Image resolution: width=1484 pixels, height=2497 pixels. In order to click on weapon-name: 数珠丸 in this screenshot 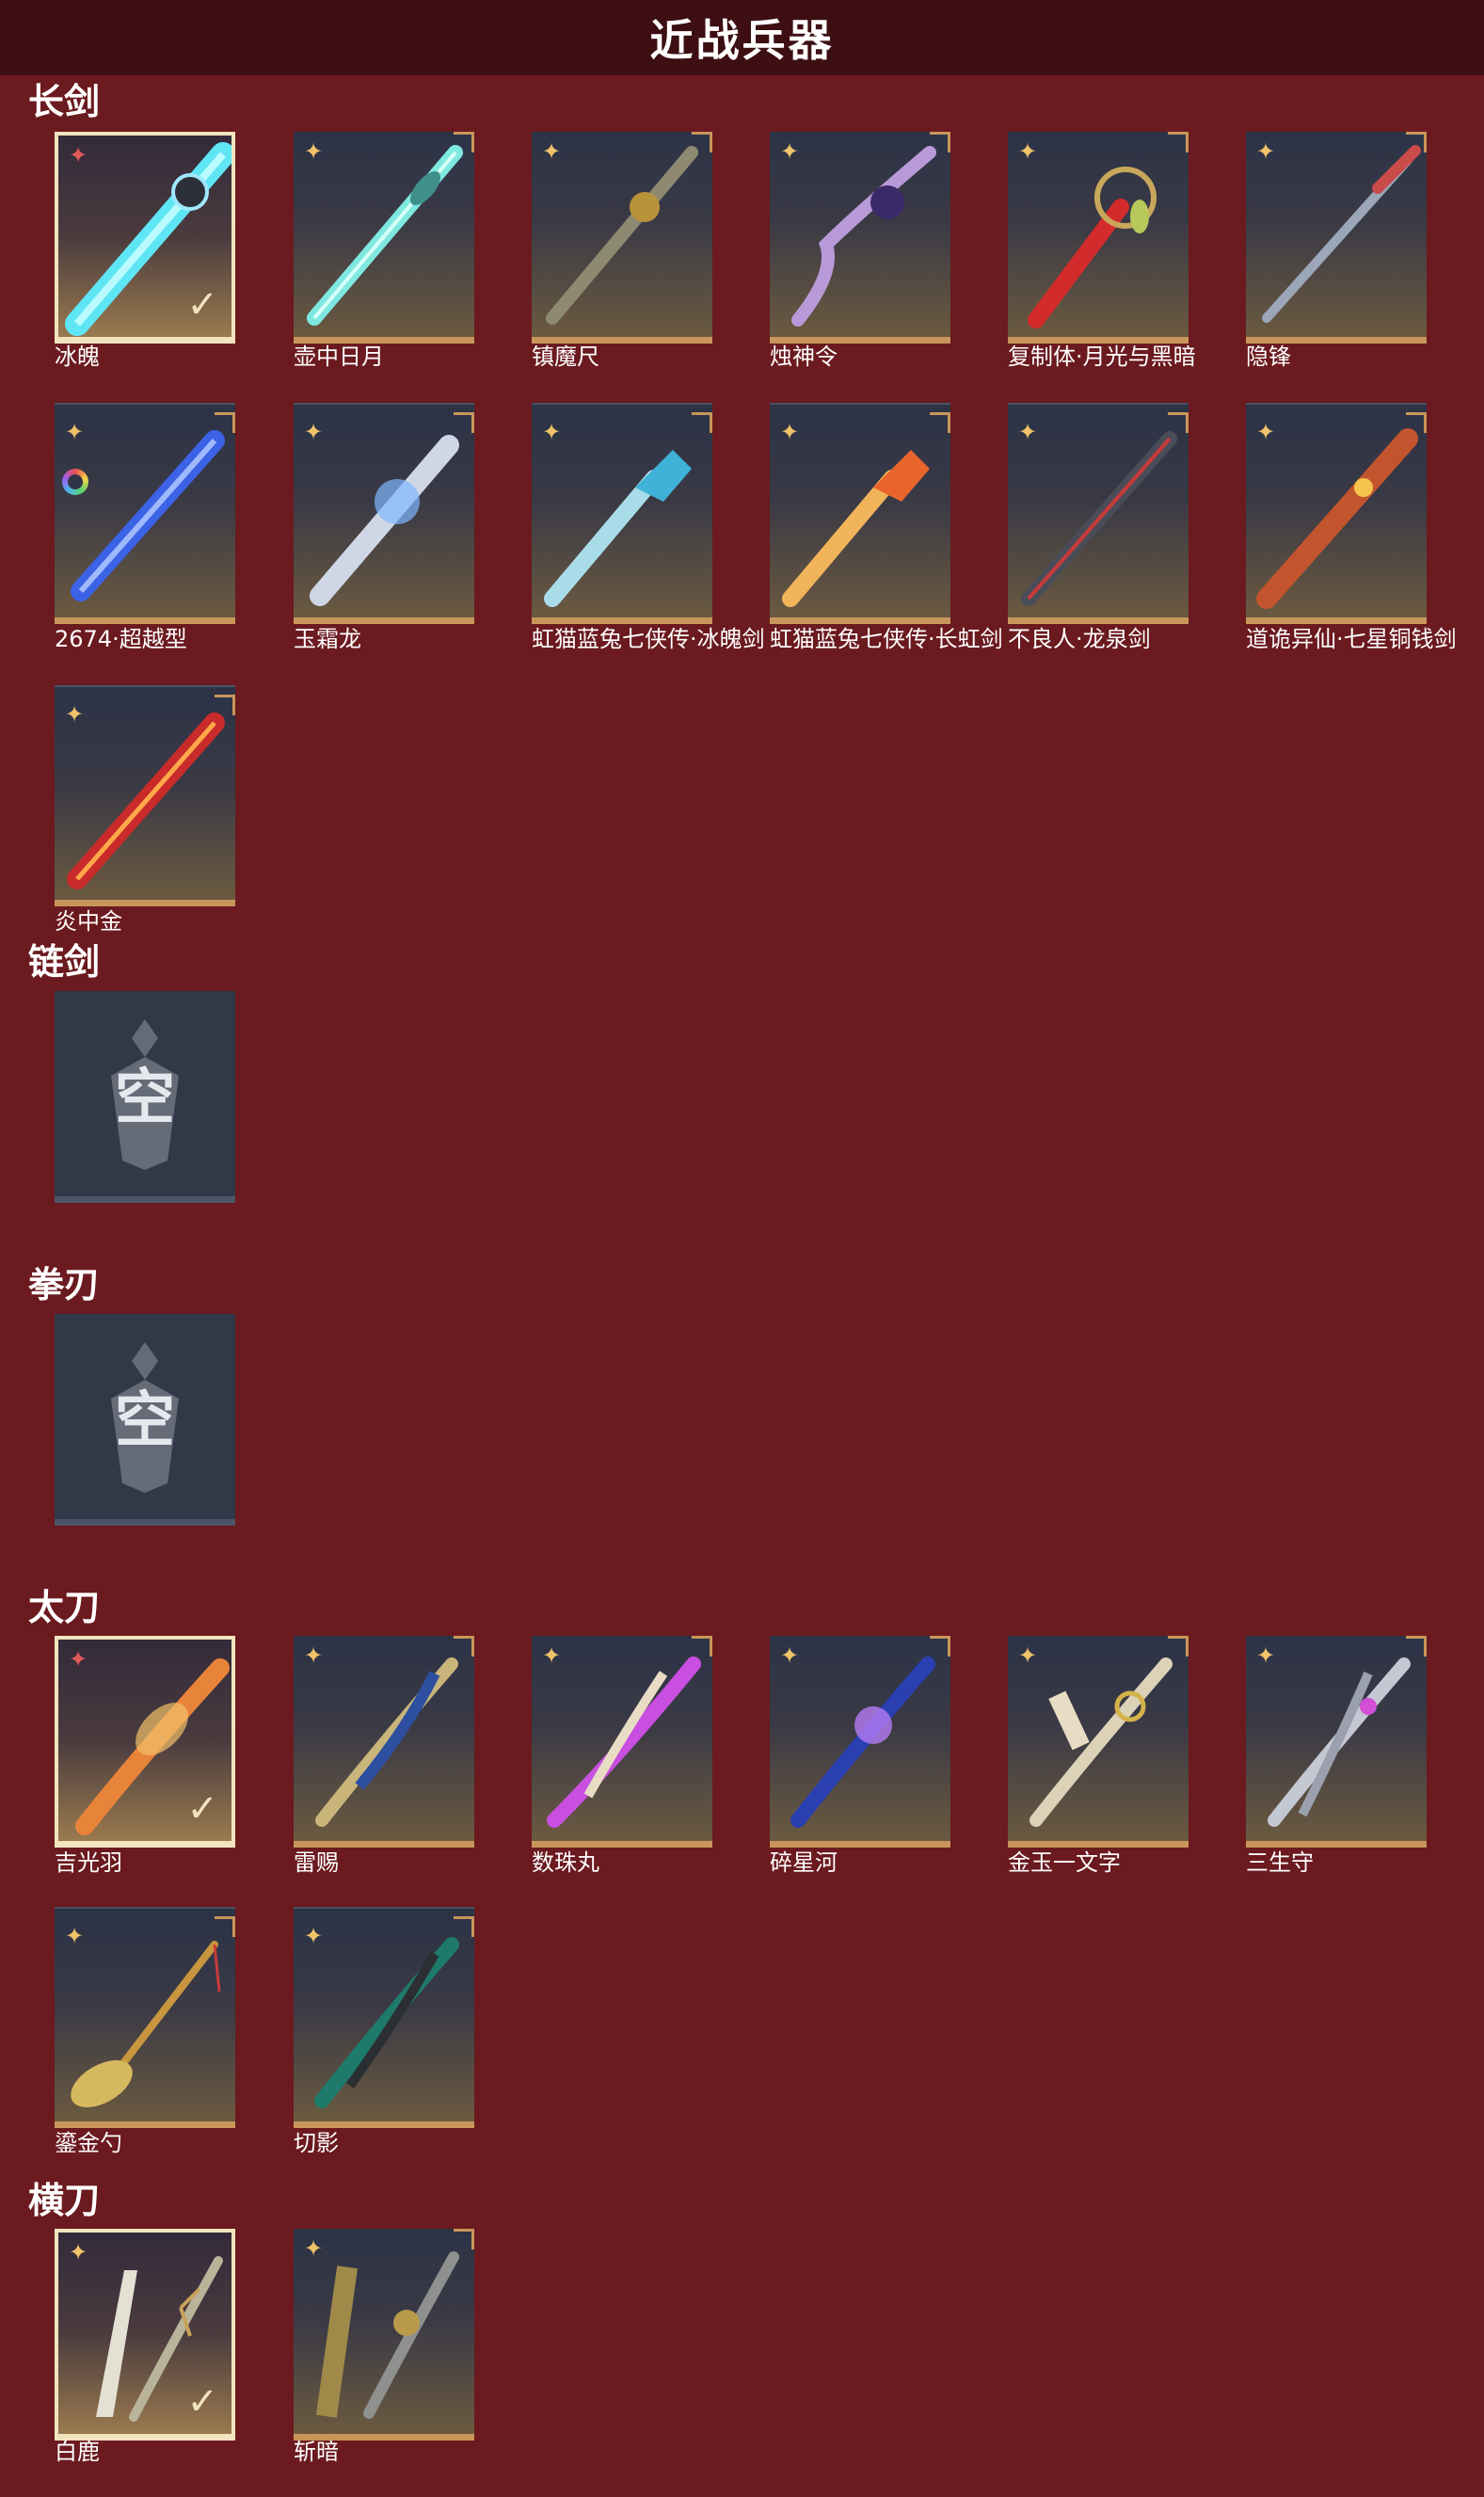, I will do `click(565, 1862)`.